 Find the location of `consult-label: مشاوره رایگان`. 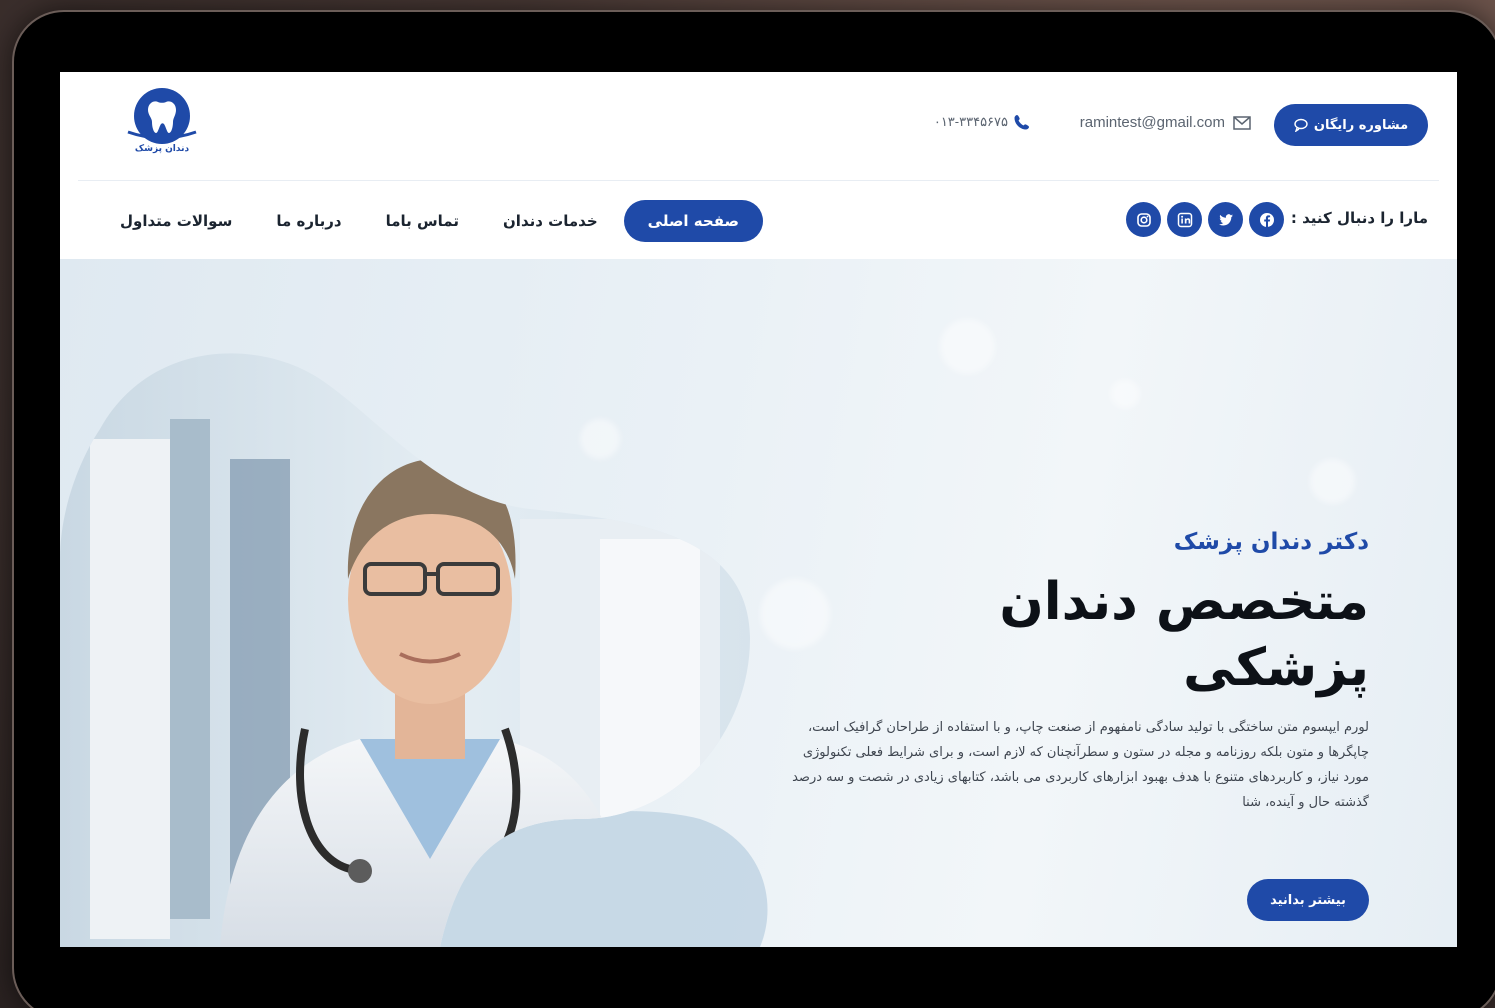

consult-label: مشاوره رایگان is located at coordinates (1361, 125).